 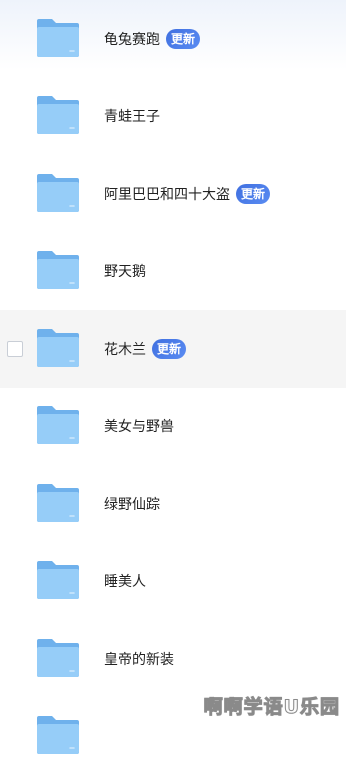 I want to click on folder-label: 绿野仙踪, so click(x=132, y=504).